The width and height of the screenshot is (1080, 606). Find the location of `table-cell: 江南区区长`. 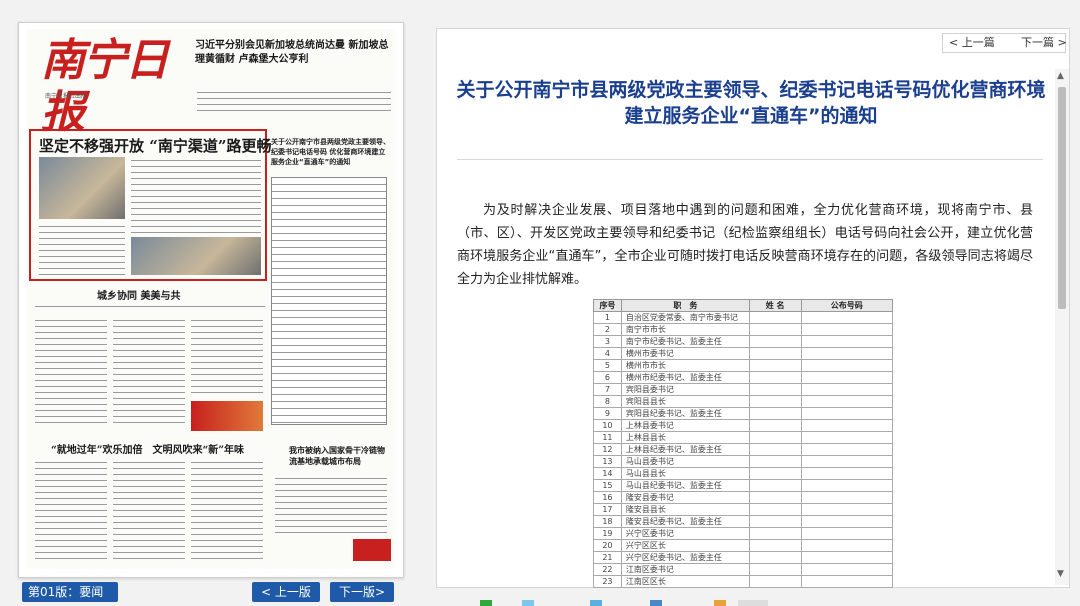

table-cell: 江南区区长 is located at coordinates (685, 581).